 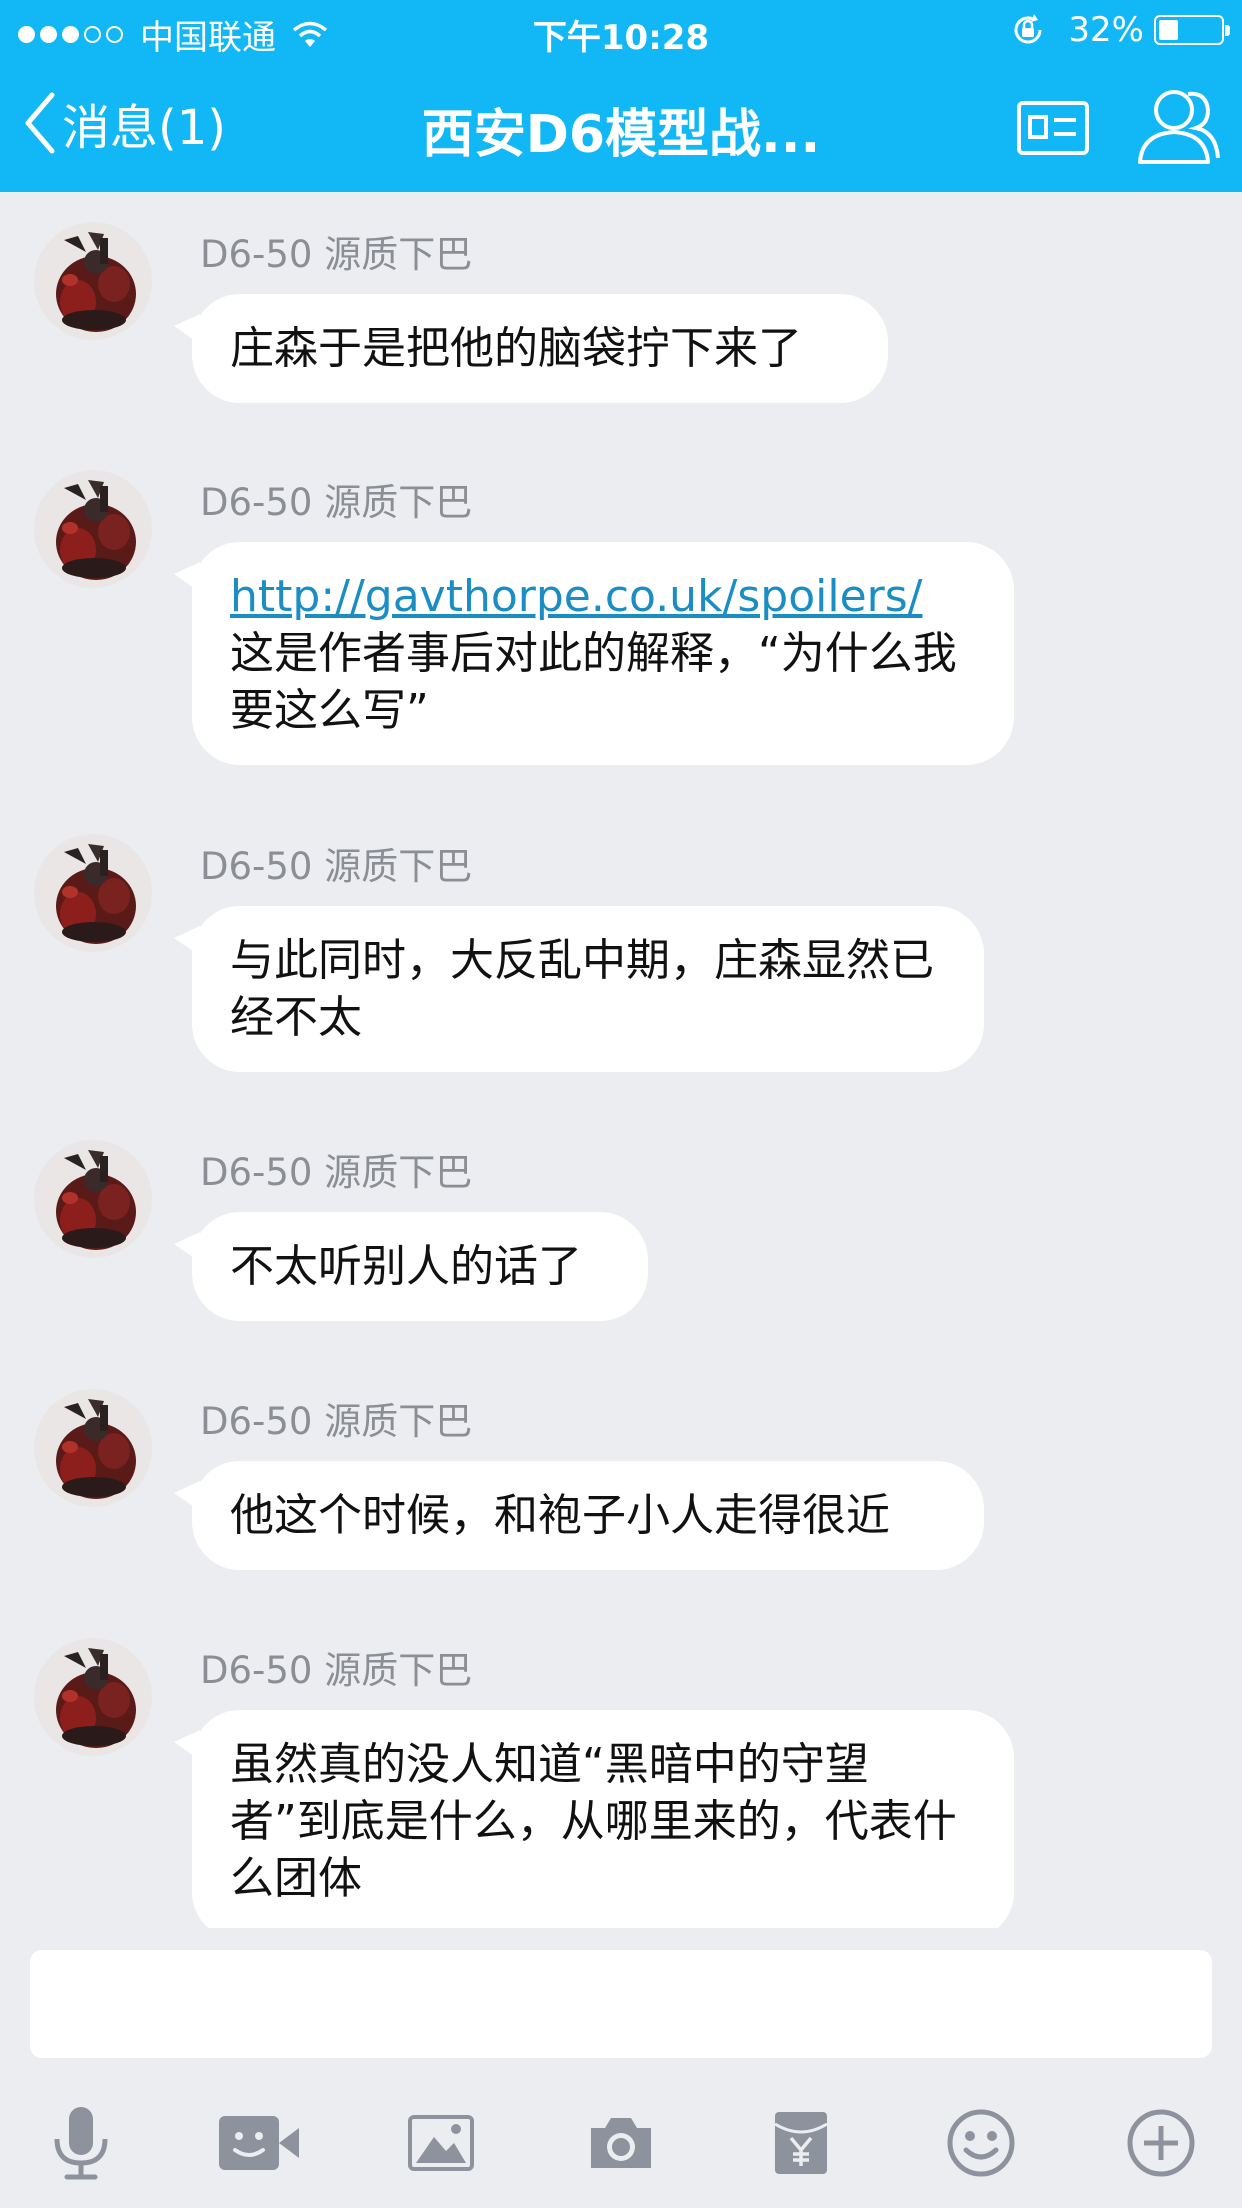 What do you see at coordinates (1192, 30) in the screenshot?
I see `battery-icon` at bounding box center [1192, 30].